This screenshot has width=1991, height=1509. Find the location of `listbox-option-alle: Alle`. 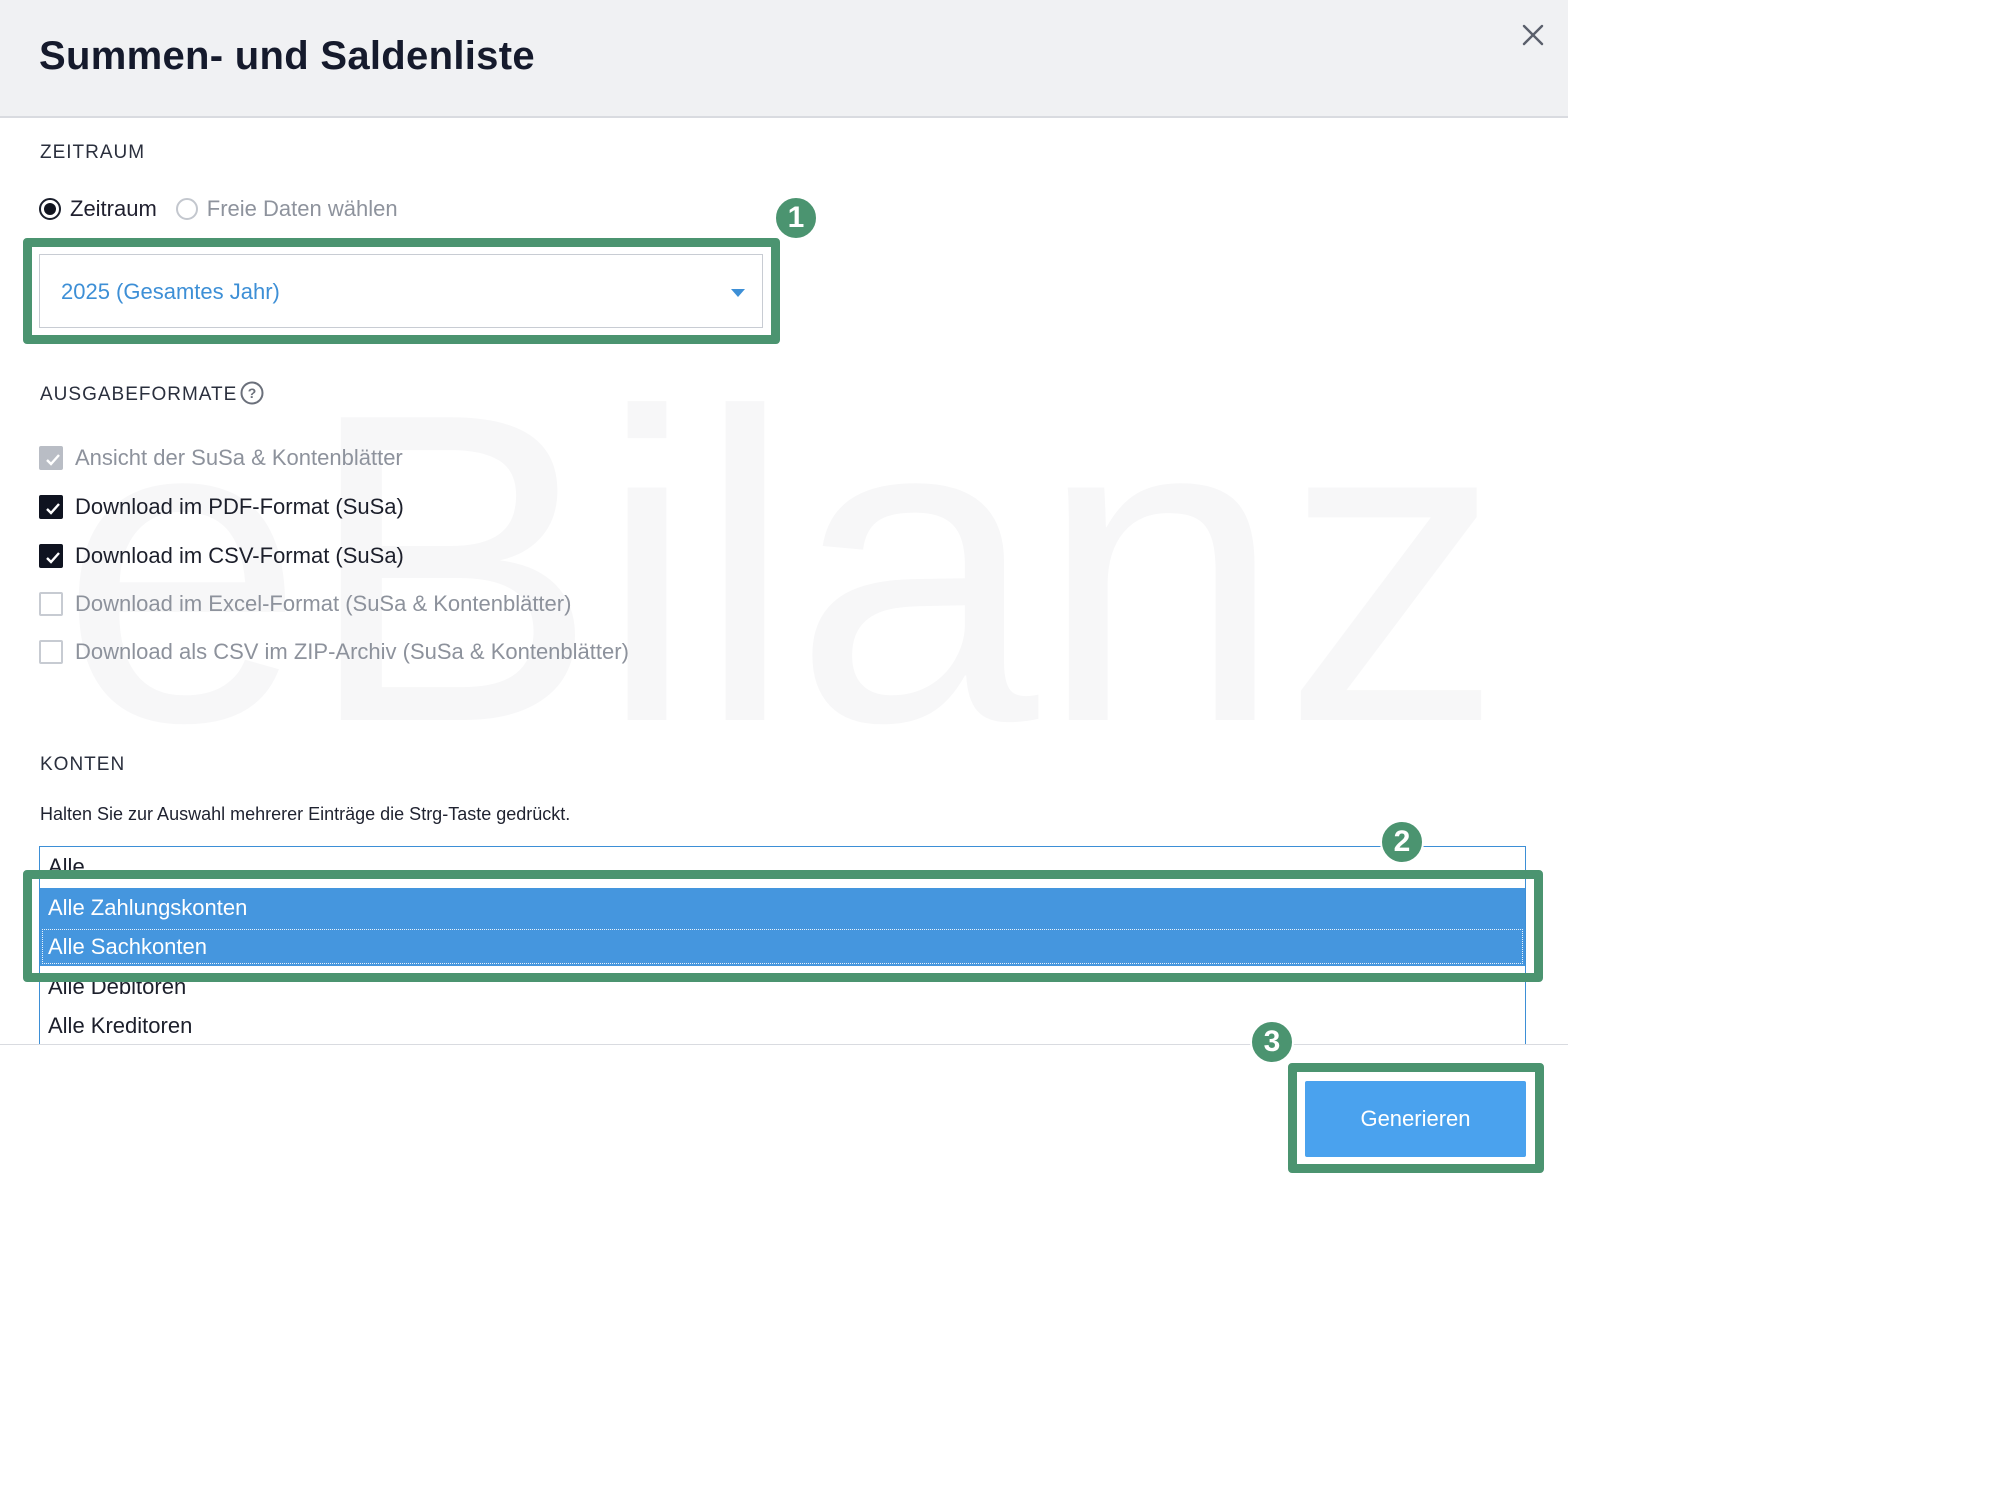

listbox-option-alle: Alle is located at coordinates (782, 866).